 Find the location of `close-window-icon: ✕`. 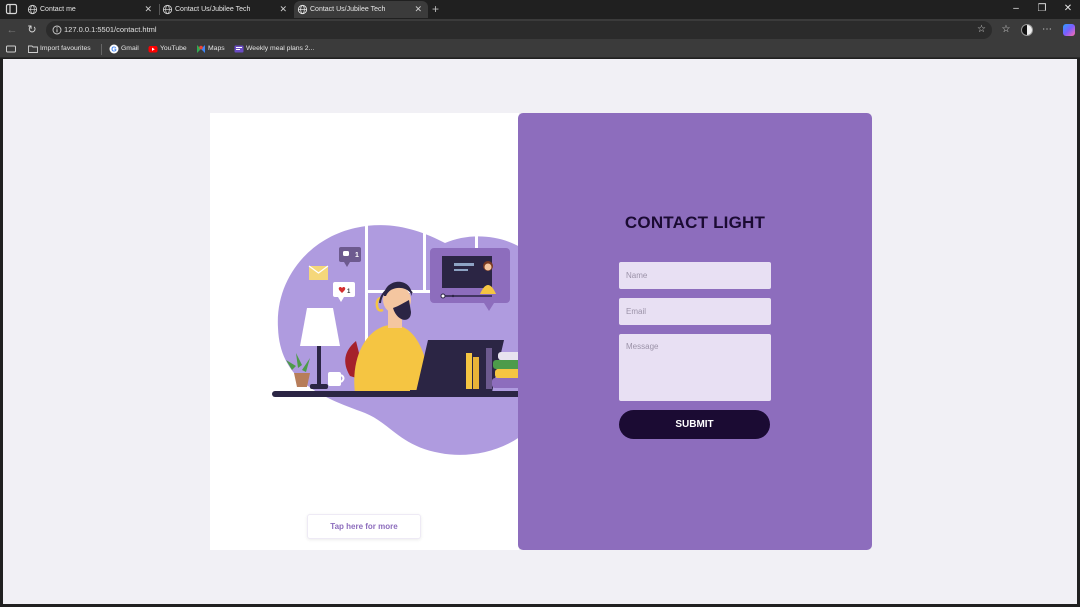

close-window-icon: ✕ is located at coordinates (1067, 9).